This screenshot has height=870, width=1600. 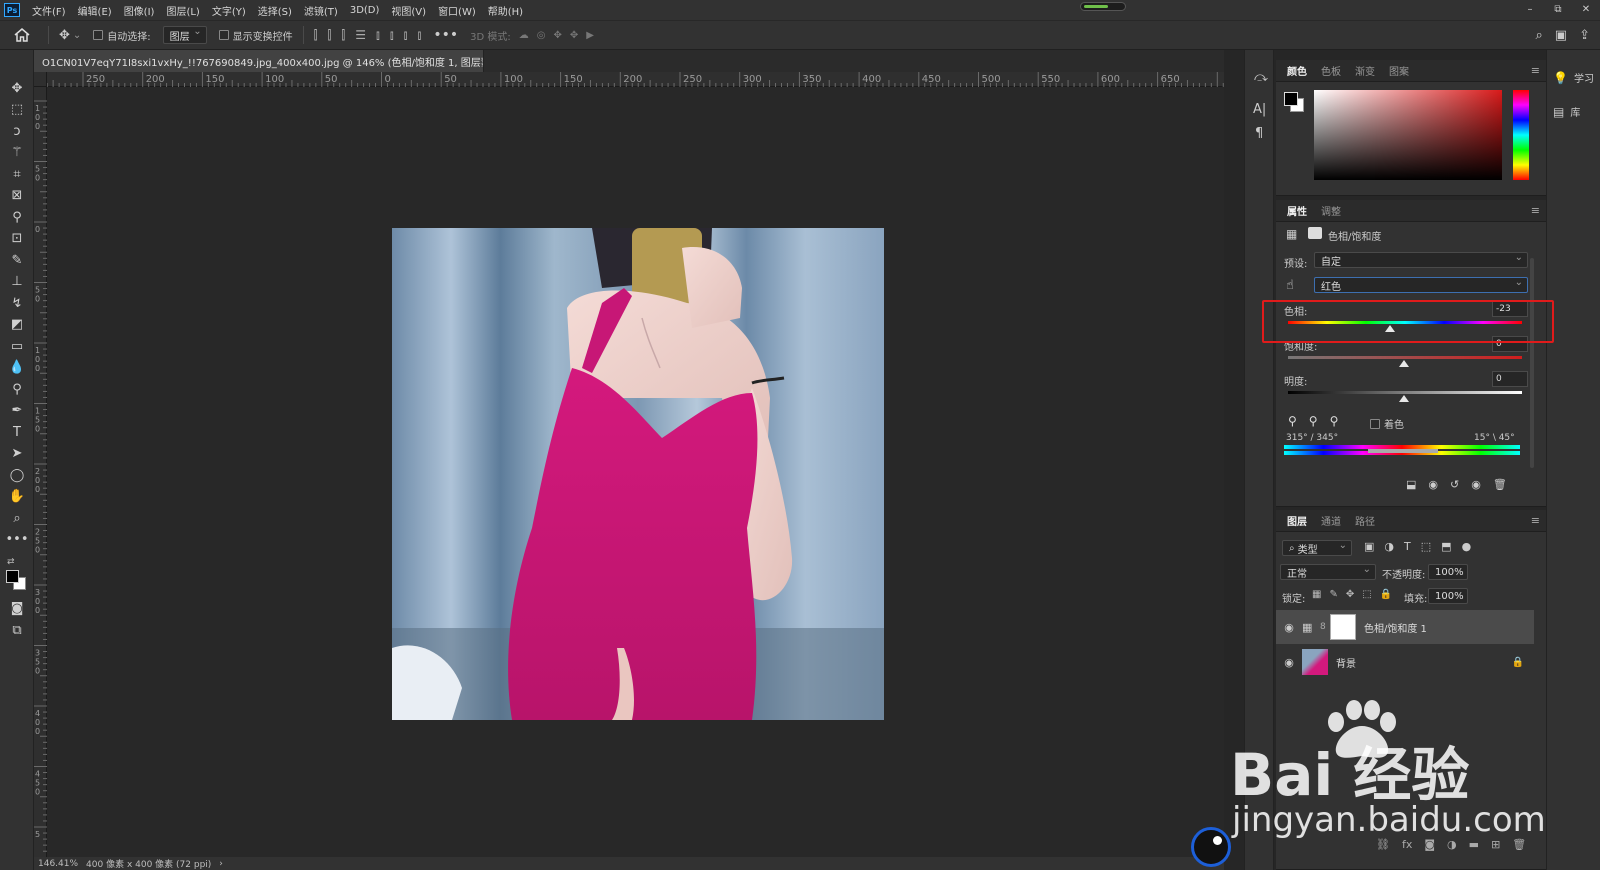 I want to click on eyedropper-plus-icon: ⚲, so click(x=1313, y=421).